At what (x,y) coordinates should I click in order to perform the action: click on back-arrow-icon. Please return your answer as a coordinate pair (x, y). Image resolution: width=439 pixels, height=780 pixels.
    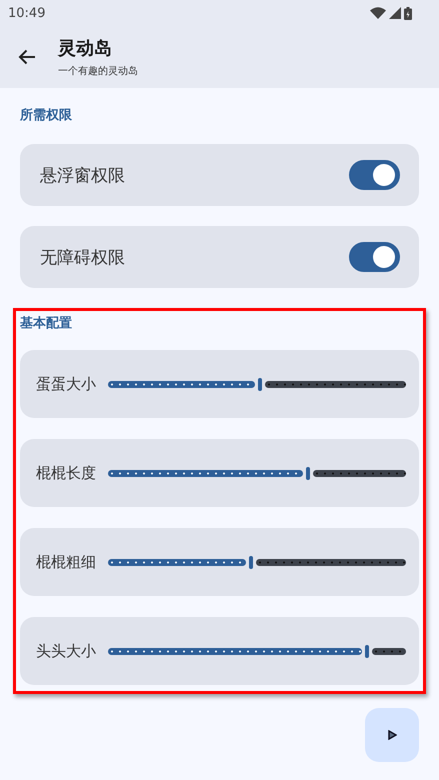
    Looking at the image, I should click on (27, 57).